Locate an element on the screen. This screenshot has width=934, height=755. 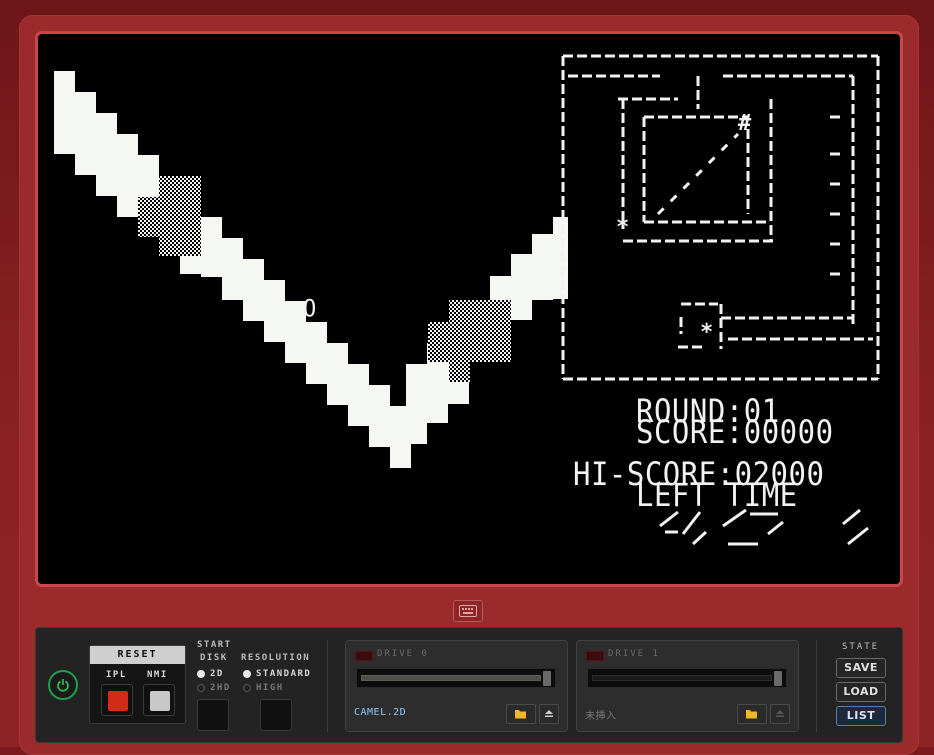
score-text: SCORE:00000 is located at coordinates (735, 432).